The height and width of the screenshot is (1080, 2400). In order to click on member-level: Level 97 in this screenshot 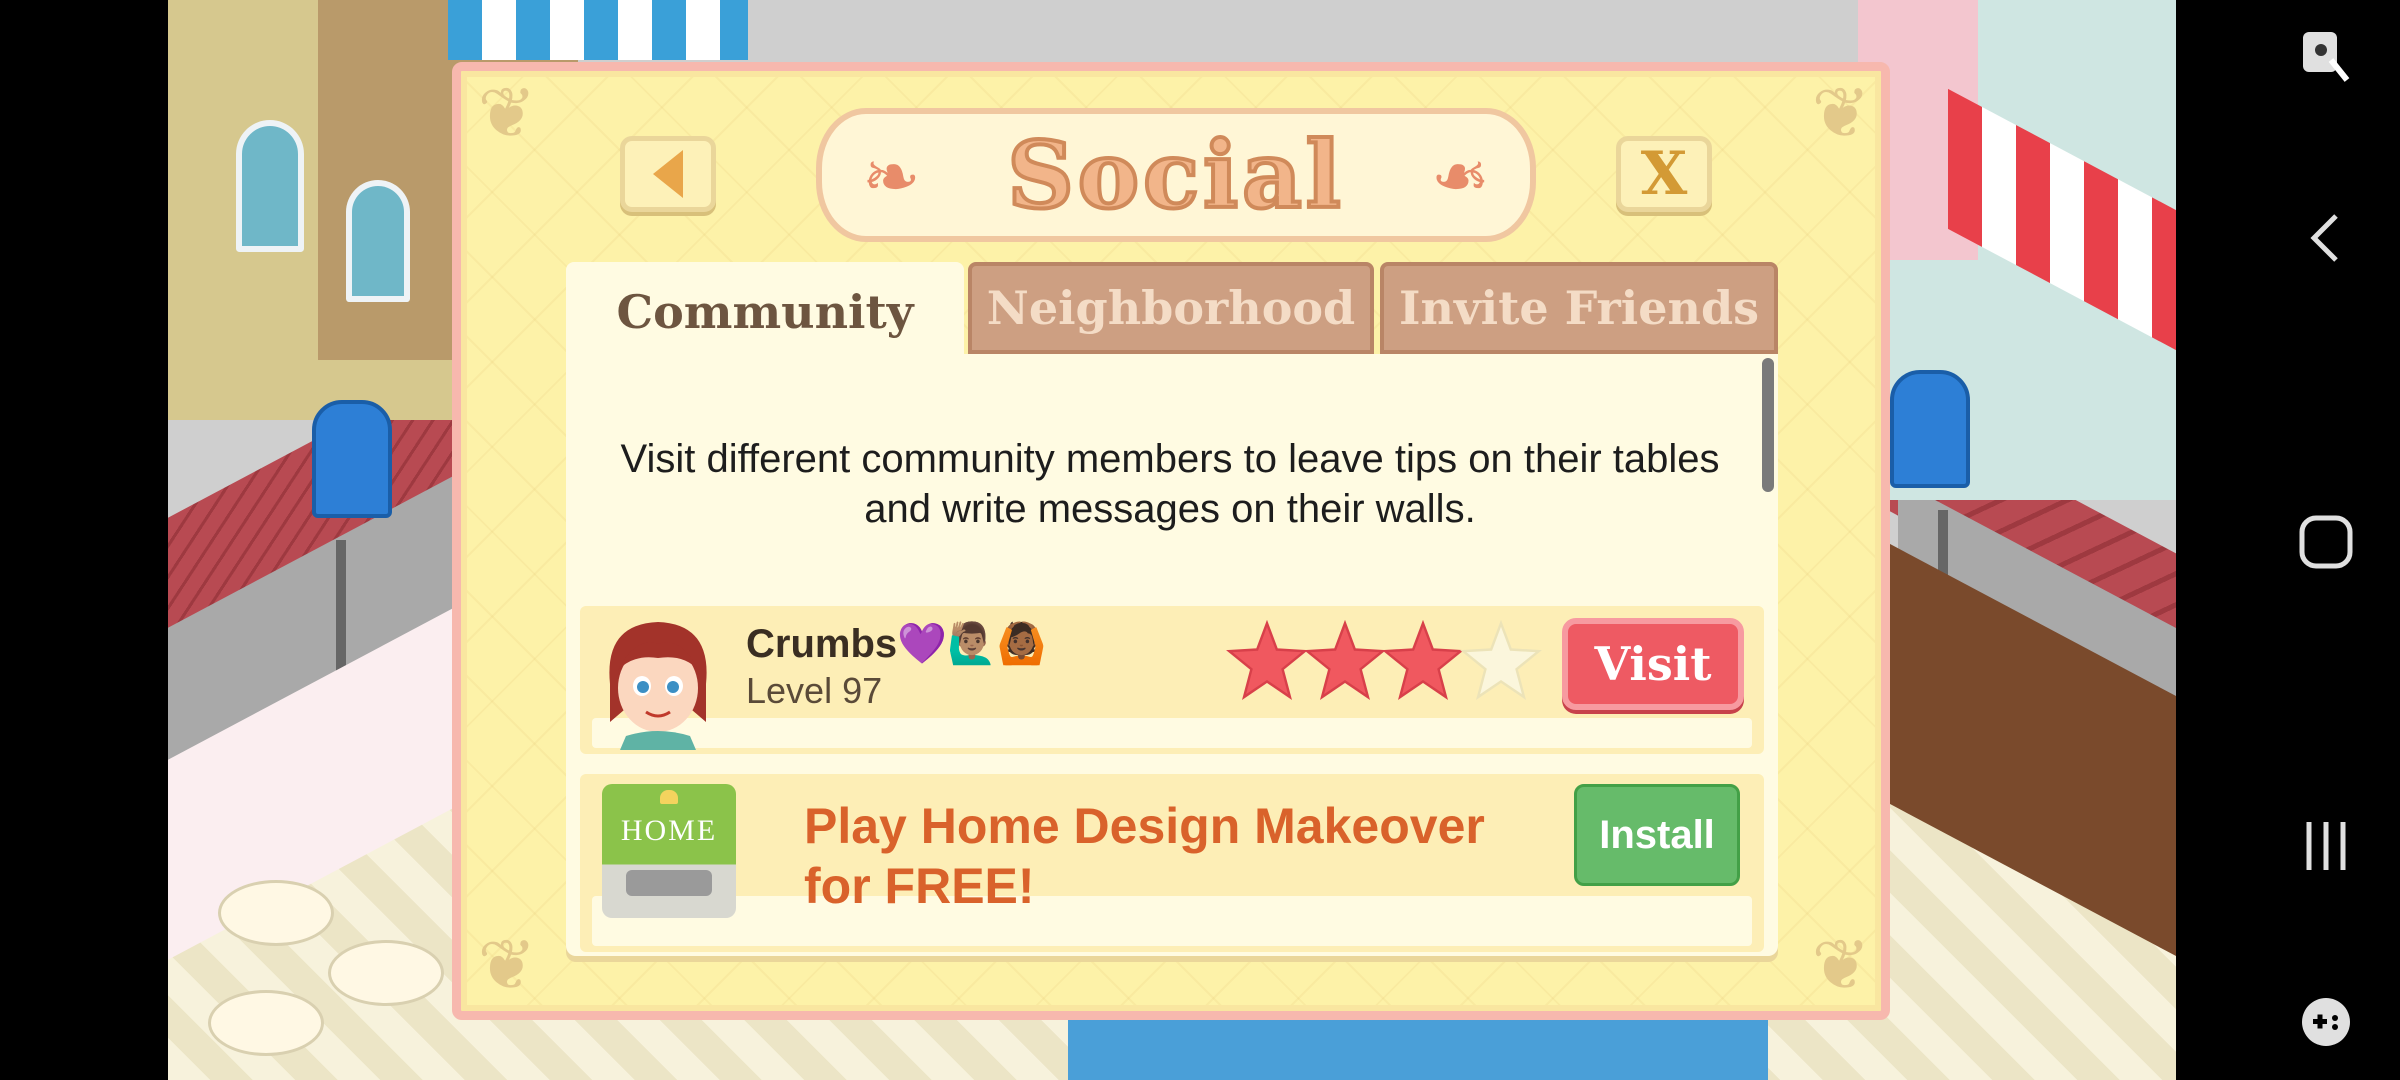, I will do `click(814, 690)`.